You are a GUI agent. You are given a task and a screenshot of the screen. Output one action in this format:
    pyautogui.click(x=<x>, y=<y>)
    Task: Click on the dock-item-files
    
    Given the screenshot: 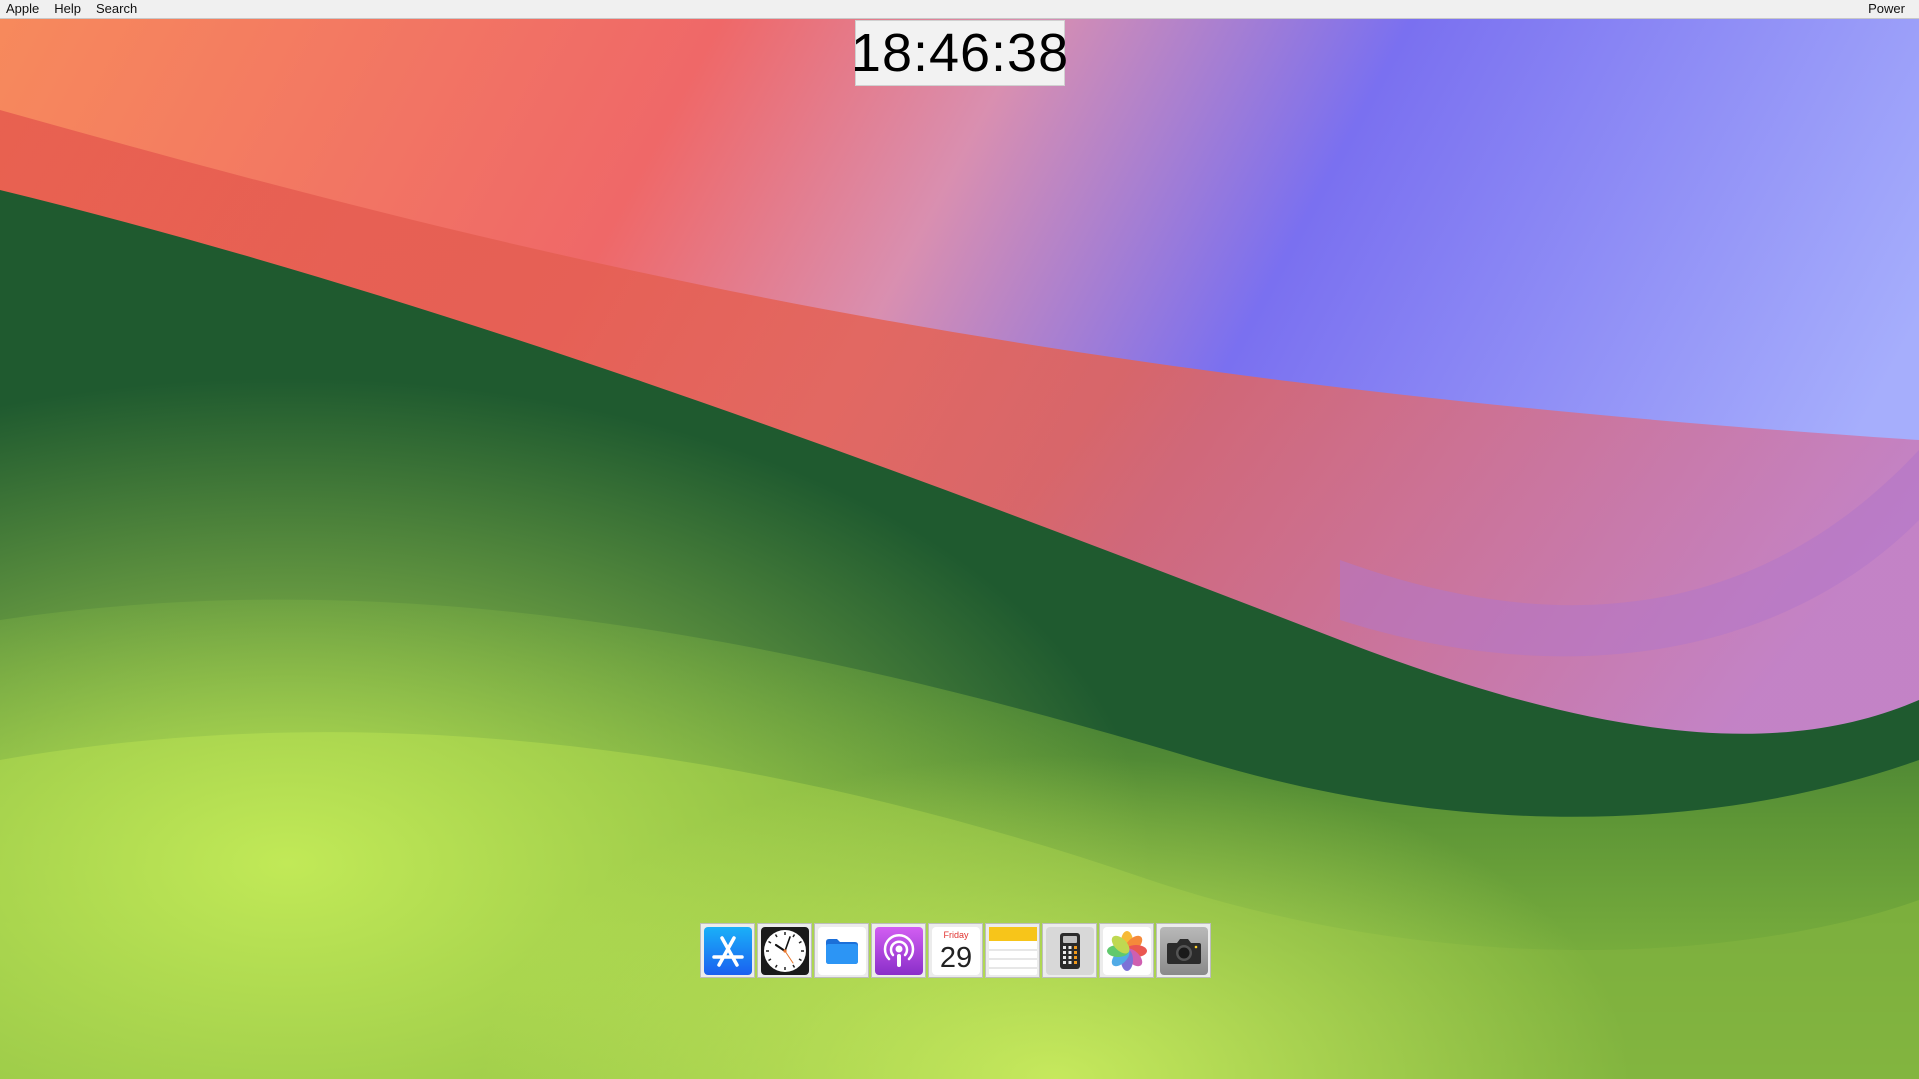 What is the action you would take?
    pyautogui.click(x=841, y=950)
    